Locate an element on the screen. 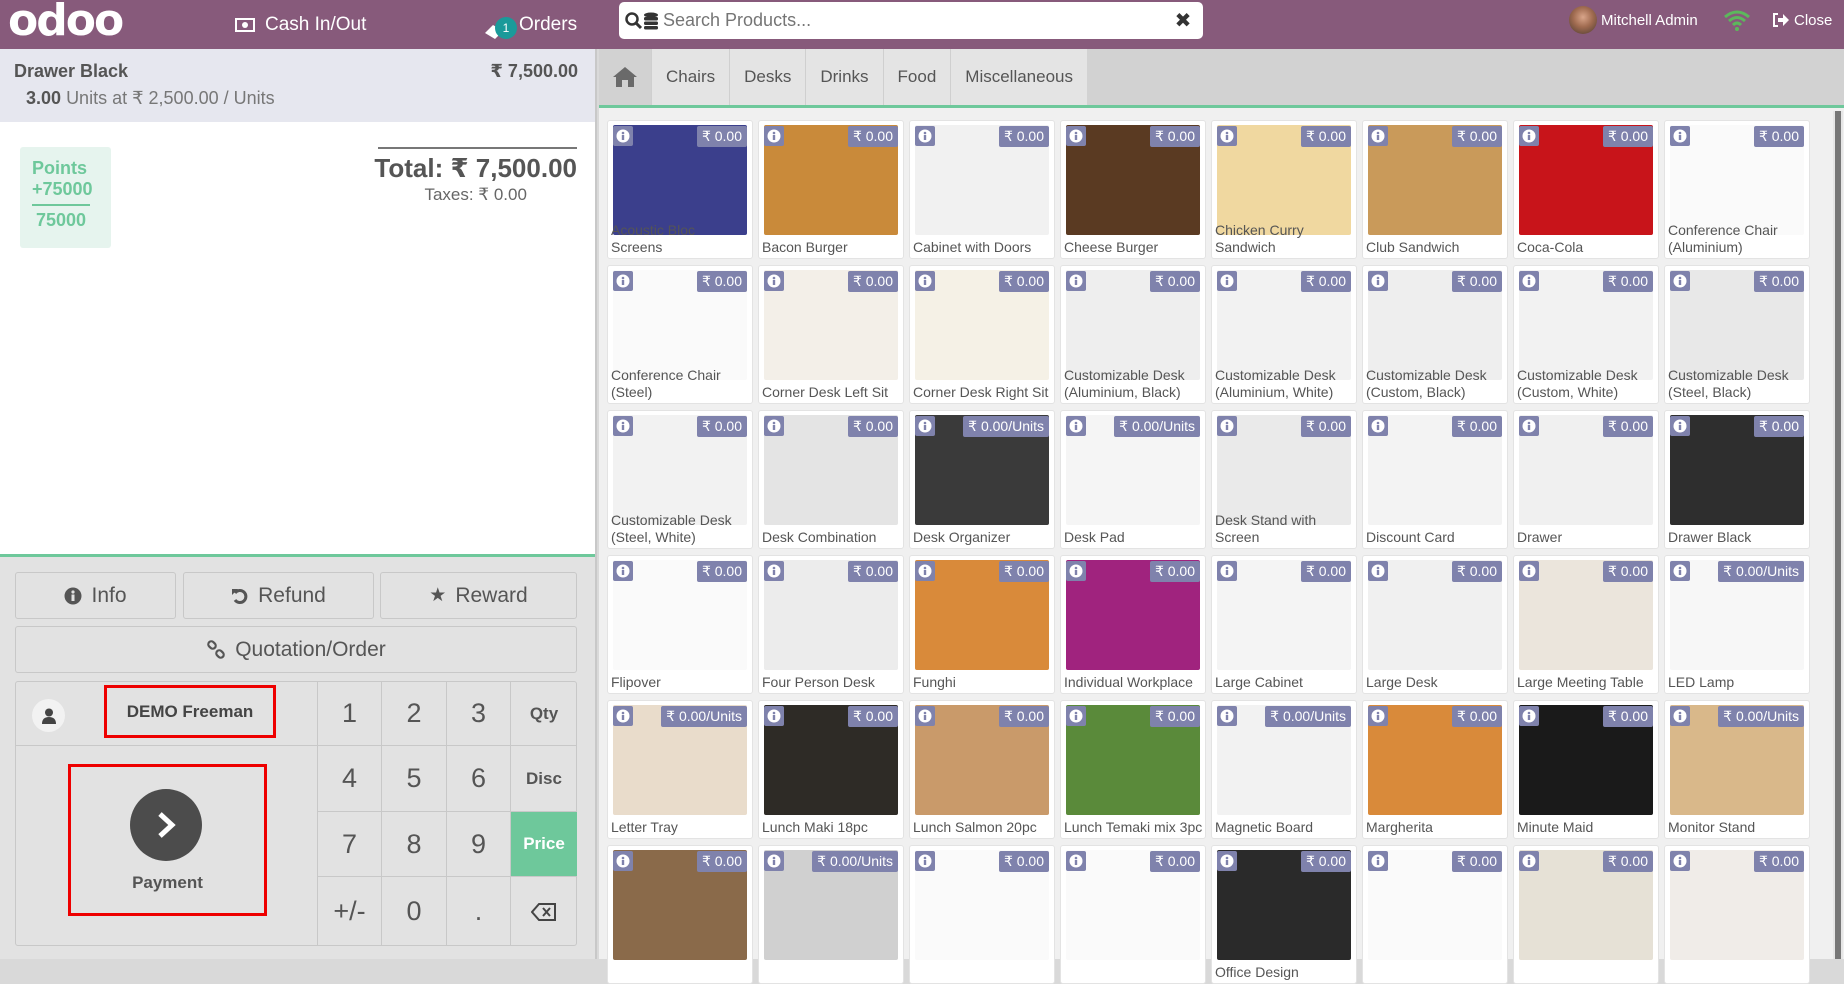 Image resolution: width=1844 pixels, height=984 pixels. product-card: ₹ 0.00 Cheese Burger is located at coordinates (1133, 189).